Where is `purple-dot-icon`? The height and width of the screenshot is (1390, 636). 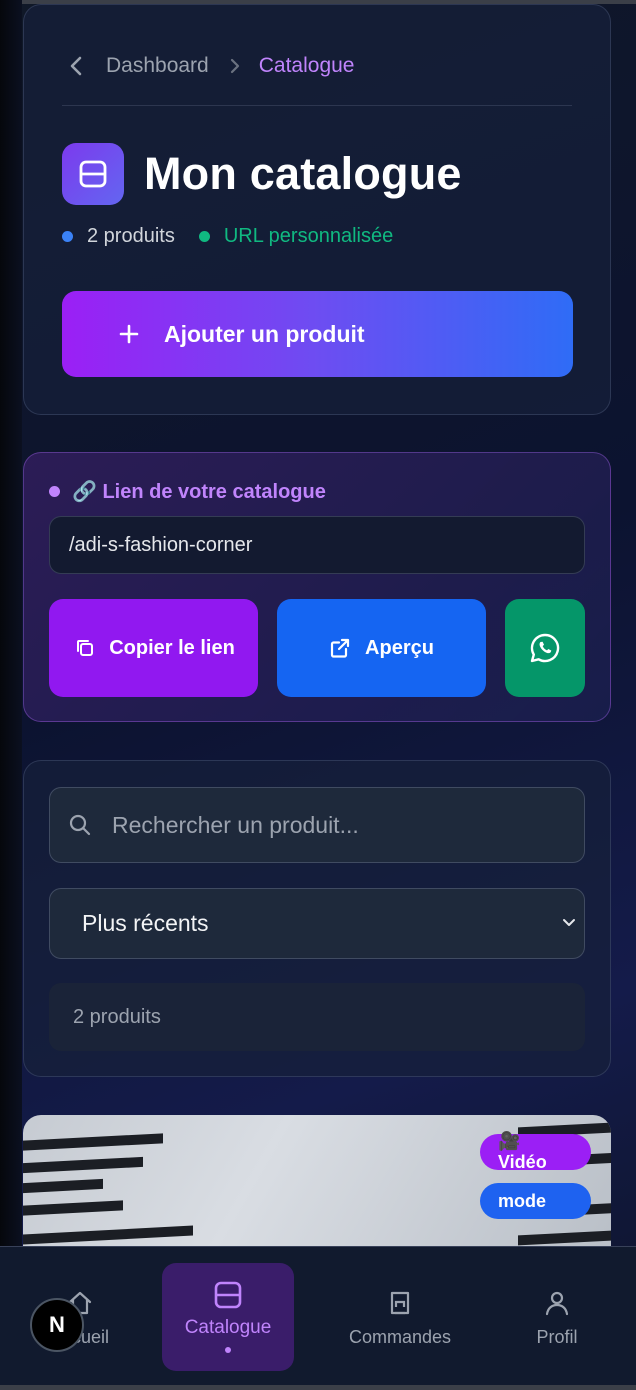
purple-dot-icon is located at coordinates (54, 491).